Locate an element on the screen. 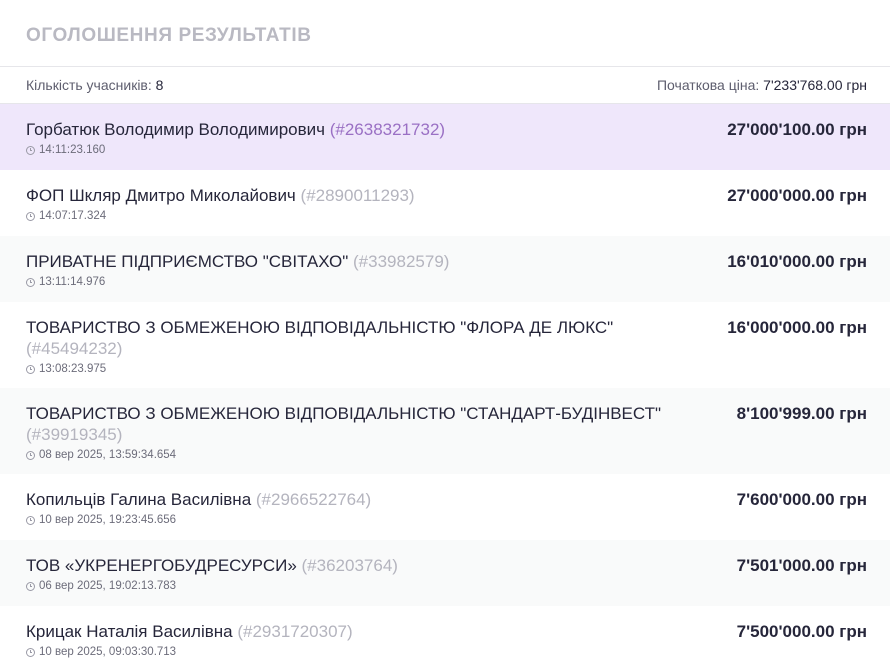  bidder-name: Копильців Галина Василівна is located at coordinates (139, 499).